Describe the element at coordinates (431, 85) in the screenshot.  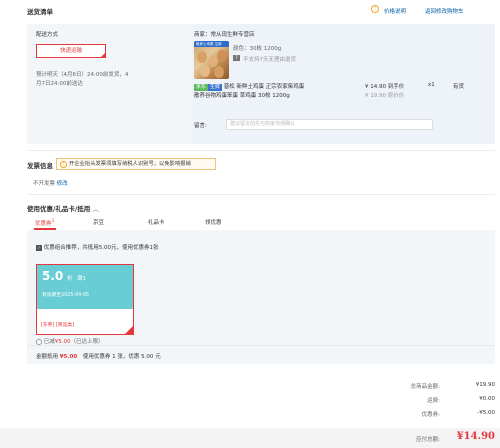
I see `product-quantity: x1` at that location.